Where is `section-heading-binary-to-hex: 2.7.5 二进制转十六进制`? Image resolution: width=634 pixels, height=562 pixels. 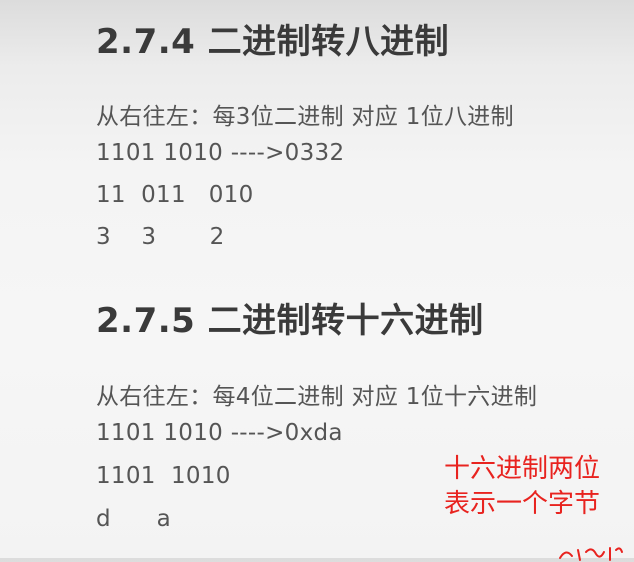 section-heading-binary-to-hex: 2.7.5 二进制转十六进制 is located at coordinates (290, 321).